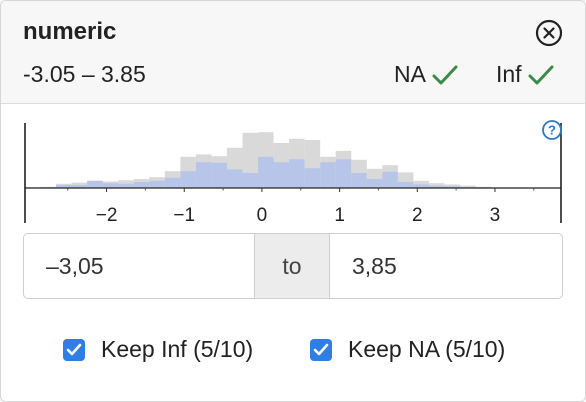 The height and width of the screenshot is (402, 586). What do you see at coordinates (262, 215) in the screenshot?
I see `x-tick-label: 0` at bounding box center [262, 215].